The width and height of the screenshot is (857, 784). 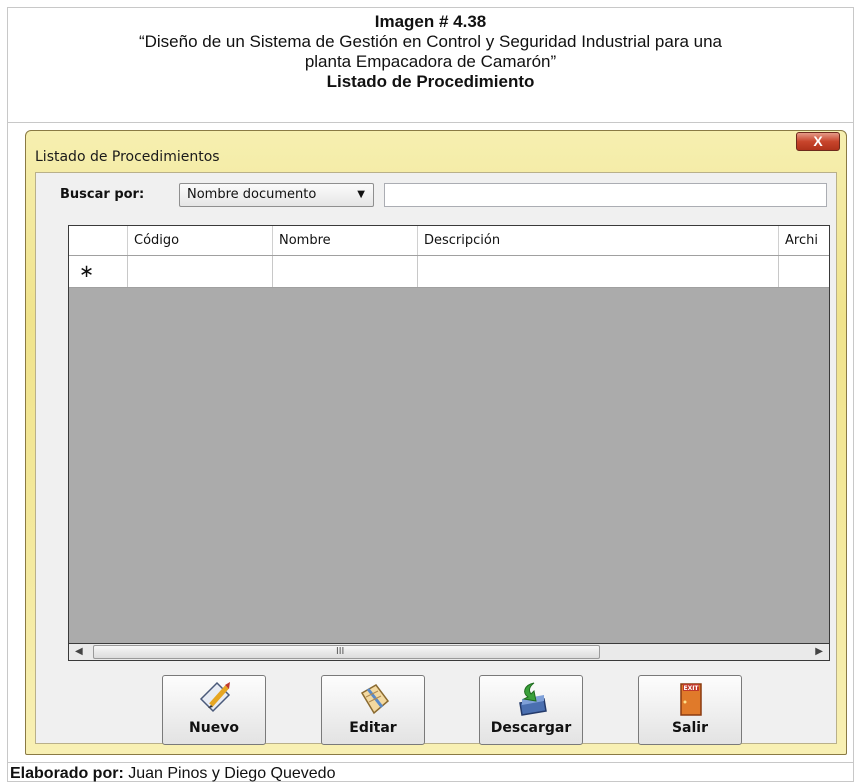 What do you see at coordinates (598, 240) in the screenshot?
I see `header-descripcion: Descripción` at bounding box center [598, 240].